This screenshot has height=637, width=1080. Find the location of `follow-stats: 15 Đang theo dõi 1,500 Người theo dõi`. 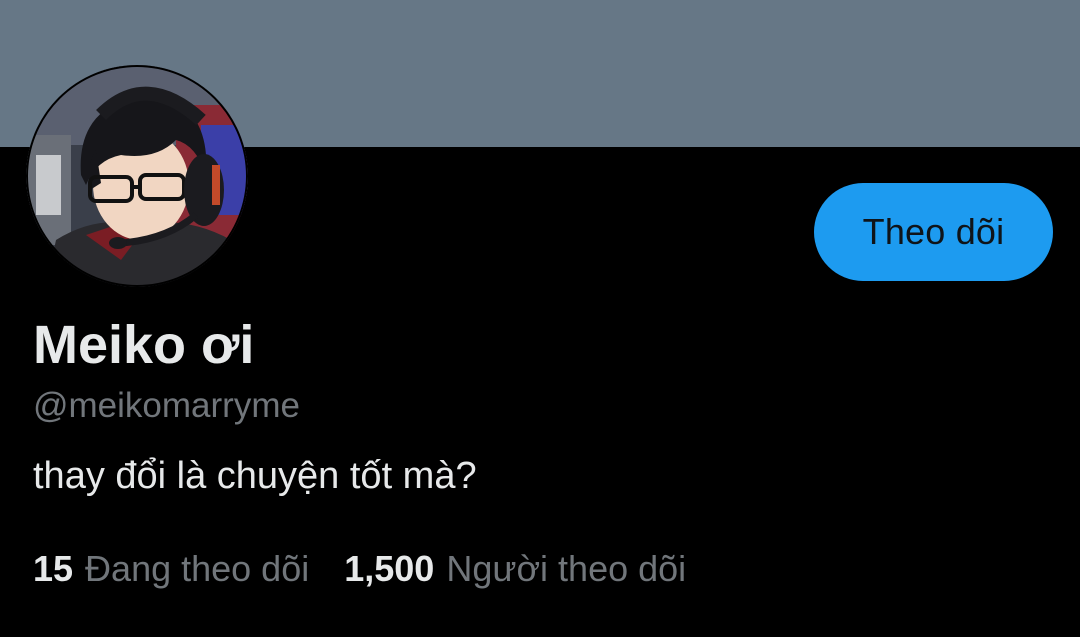

follow-stats: 15 Đang theo dõi 1,500 Người theo dõi is located at coordinates (359, 569).